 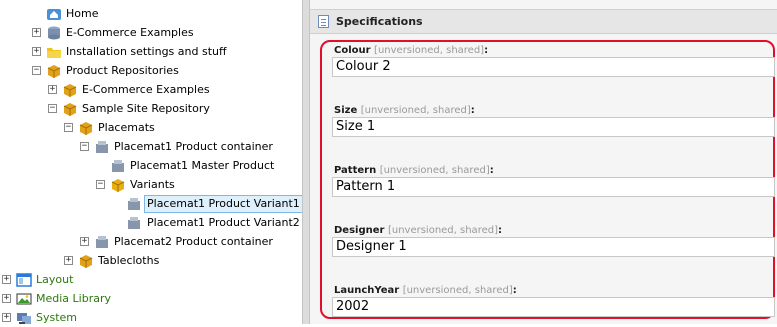 What do you see at coordinates (223, 204) in the screenshot?
I see `tree-label-selected: Placemat1 Product Variant1` at bounding box center [223, 204].